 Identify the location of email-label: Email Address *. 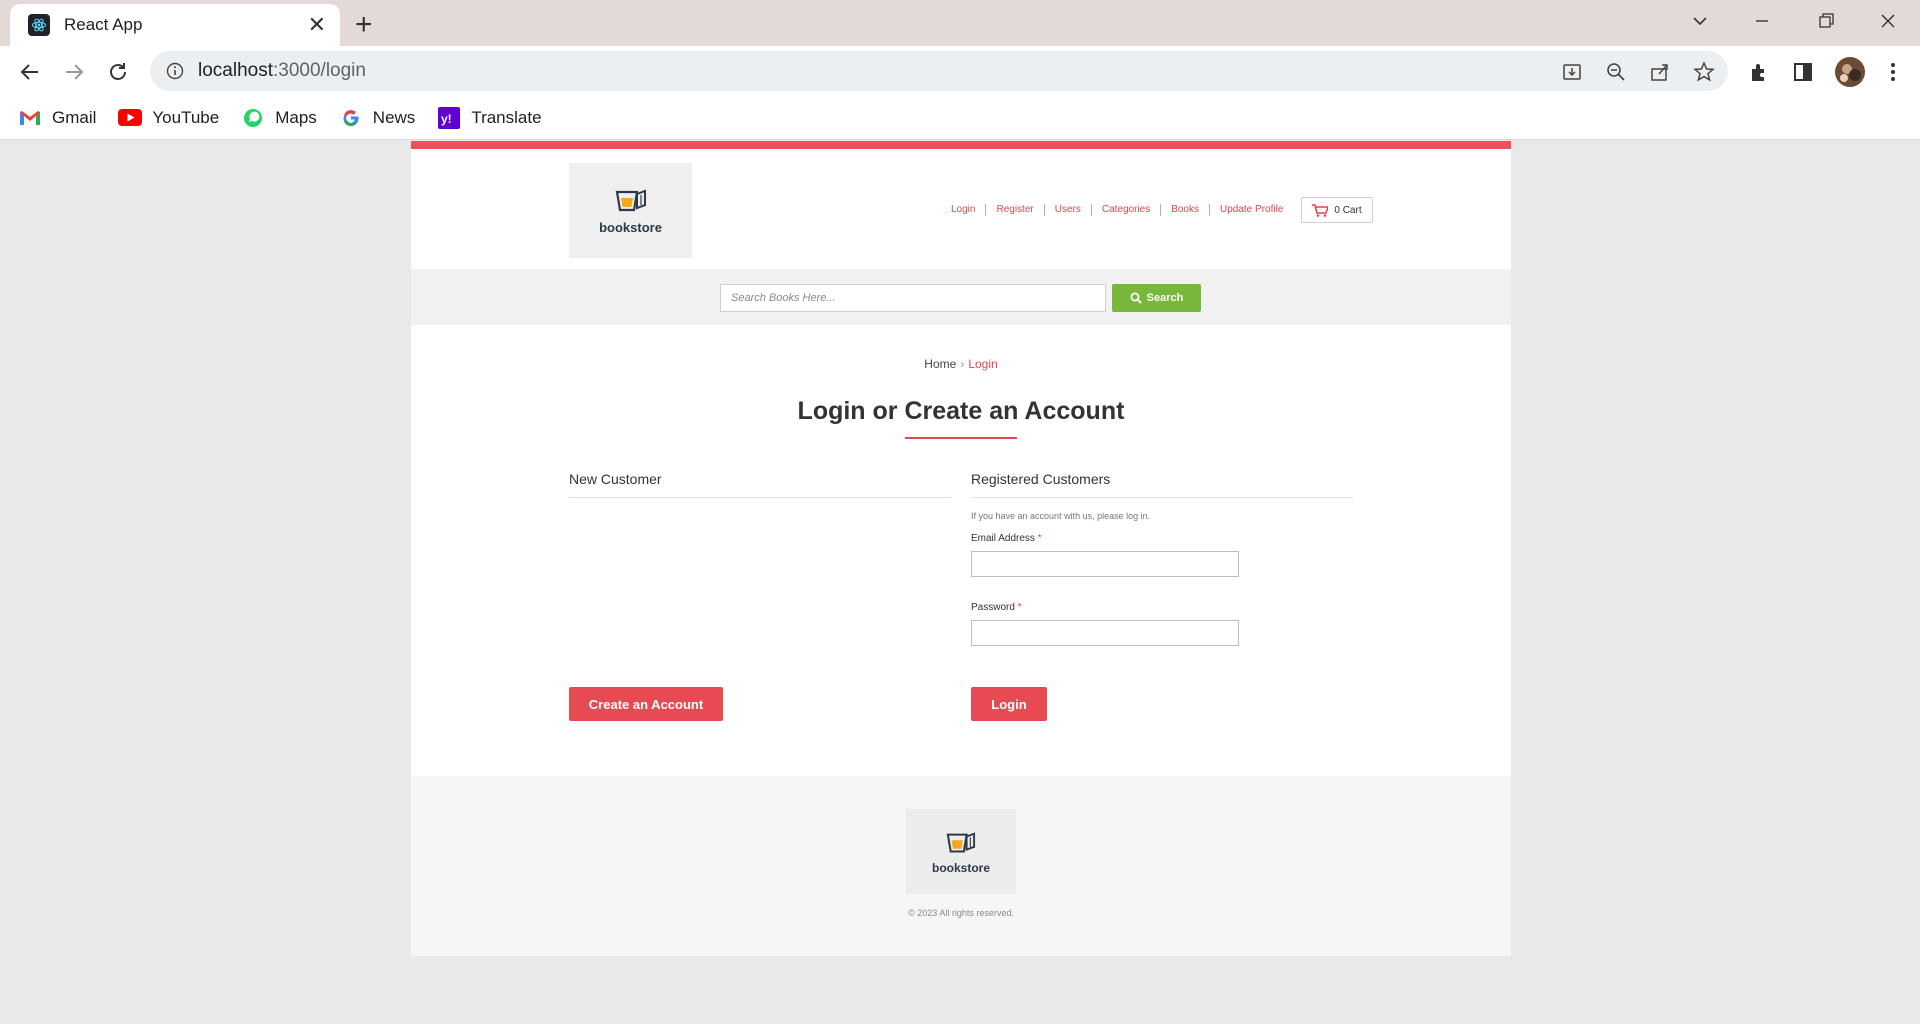
(1006, 538).